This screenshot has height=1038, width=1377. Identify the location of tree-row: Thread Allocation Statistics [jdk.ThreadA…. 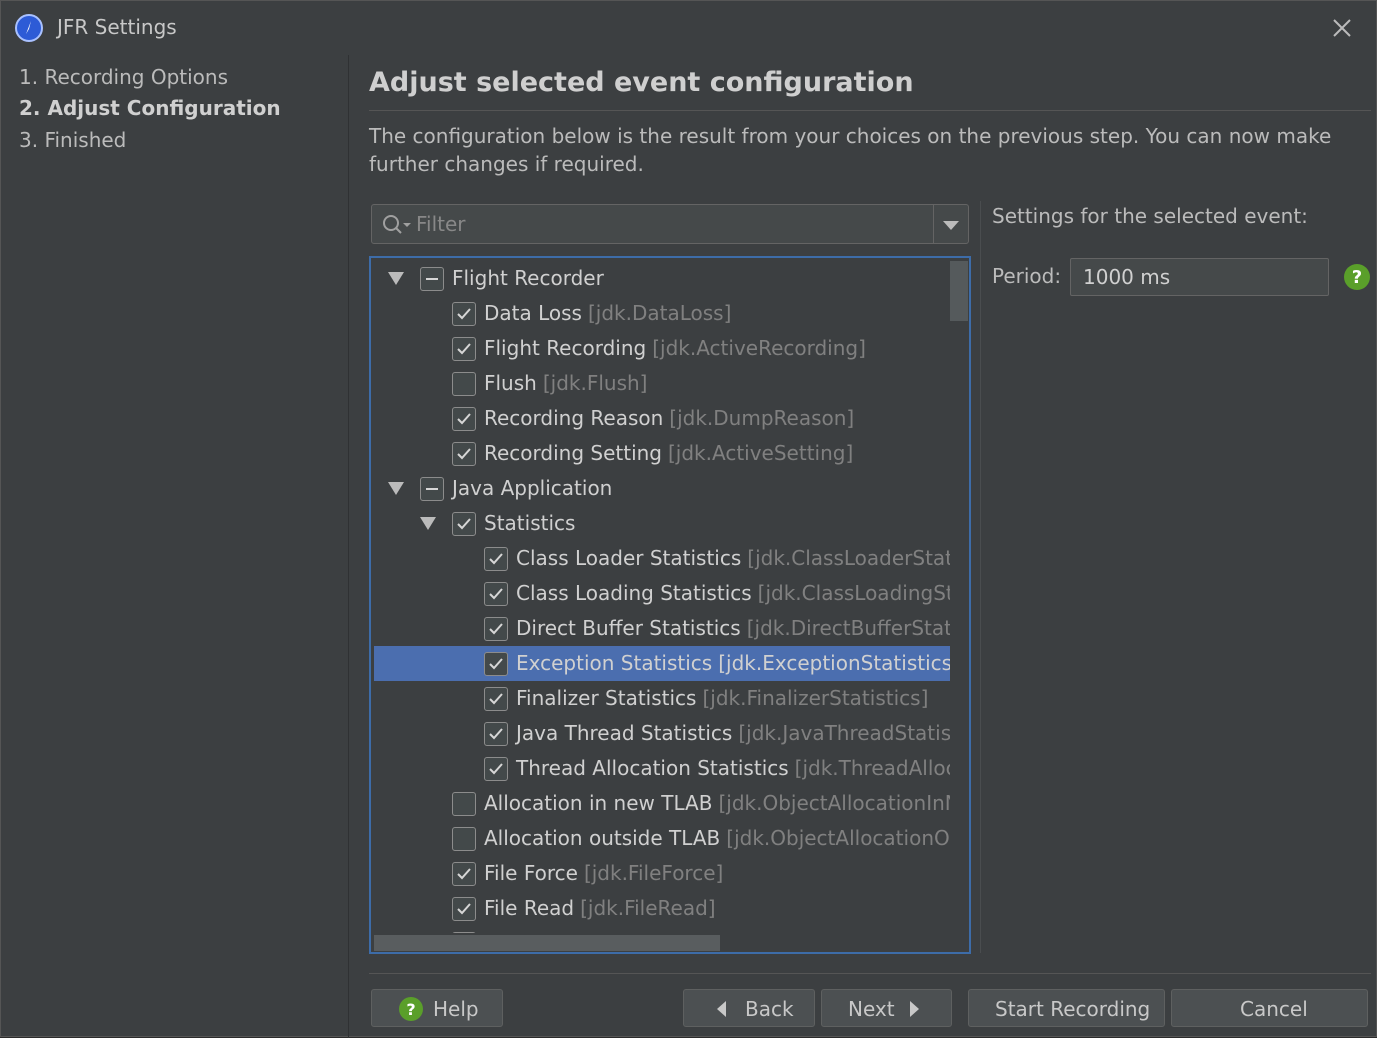
(662, 768).